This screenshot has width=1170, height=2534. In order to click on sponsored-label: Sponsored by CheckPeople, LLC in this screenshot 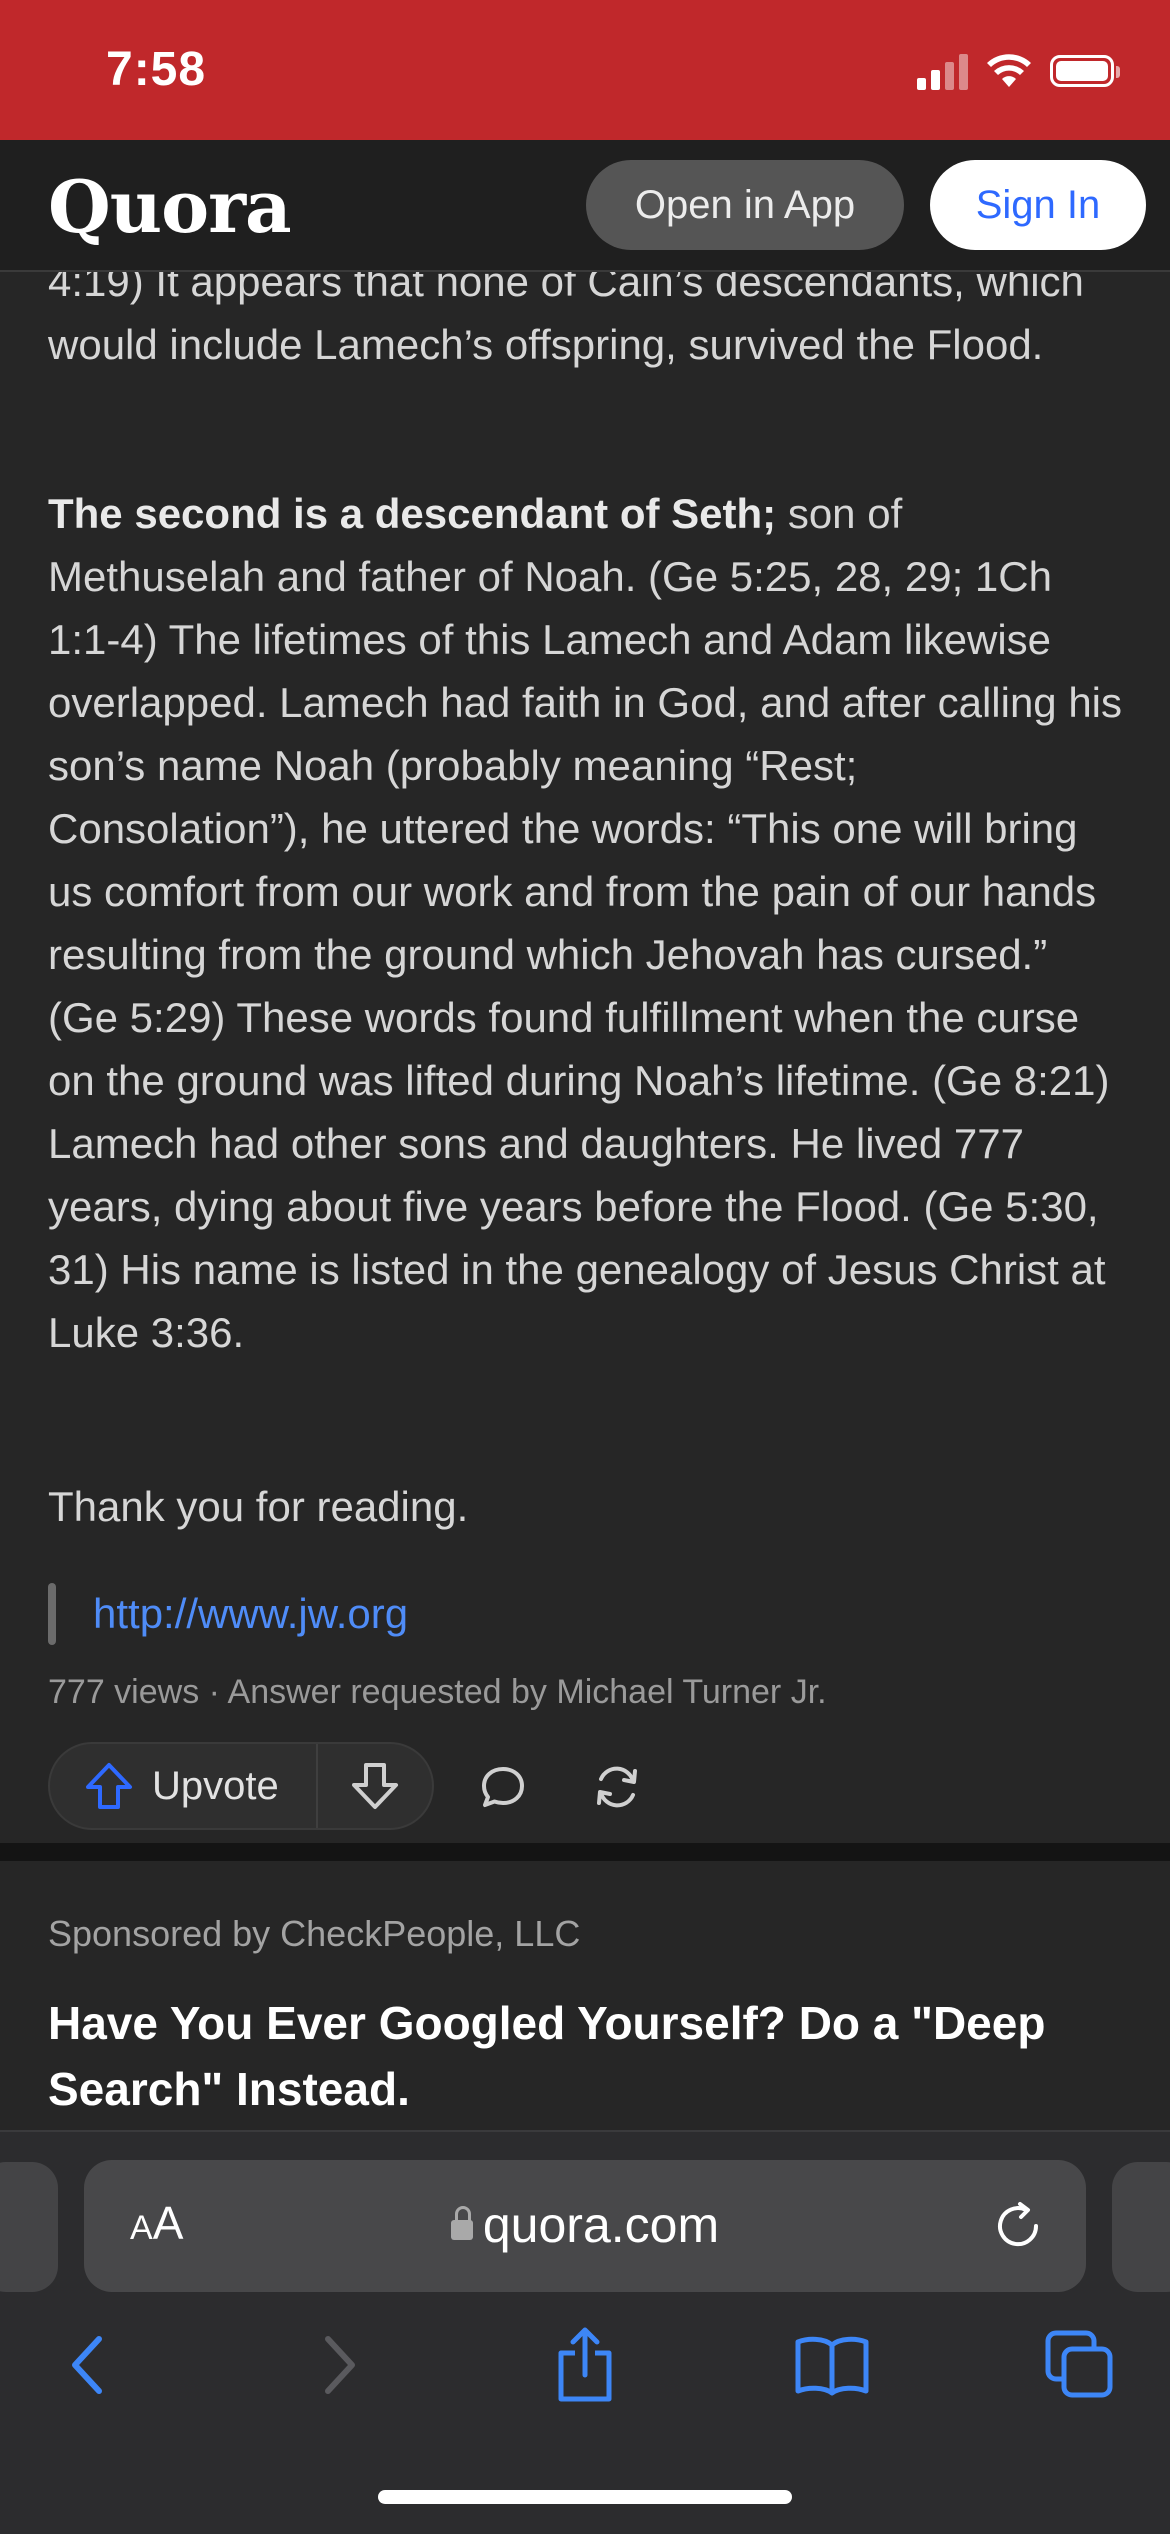, I will do `click(314, 1933)`.